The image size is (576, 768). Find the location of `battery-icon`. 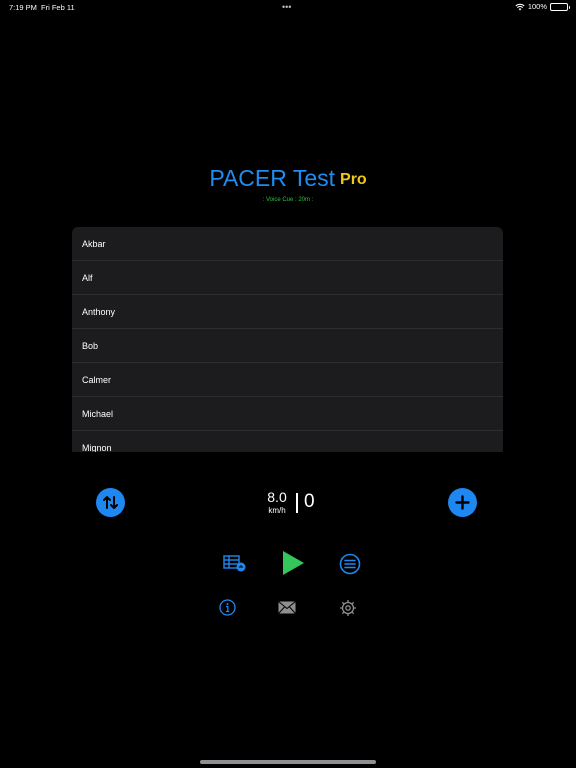

battery-icon is located at coordinates (560, 6).